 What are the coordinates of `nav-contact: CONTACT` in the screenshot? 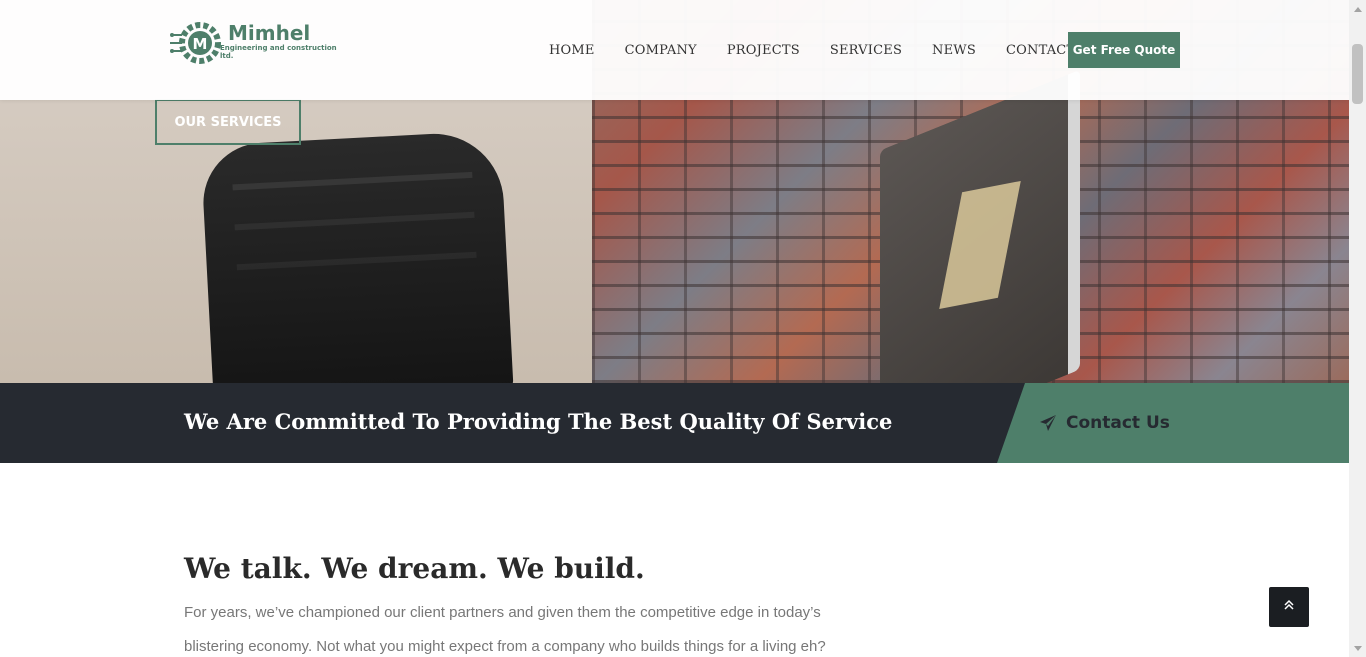 It's located at (1040, 50).